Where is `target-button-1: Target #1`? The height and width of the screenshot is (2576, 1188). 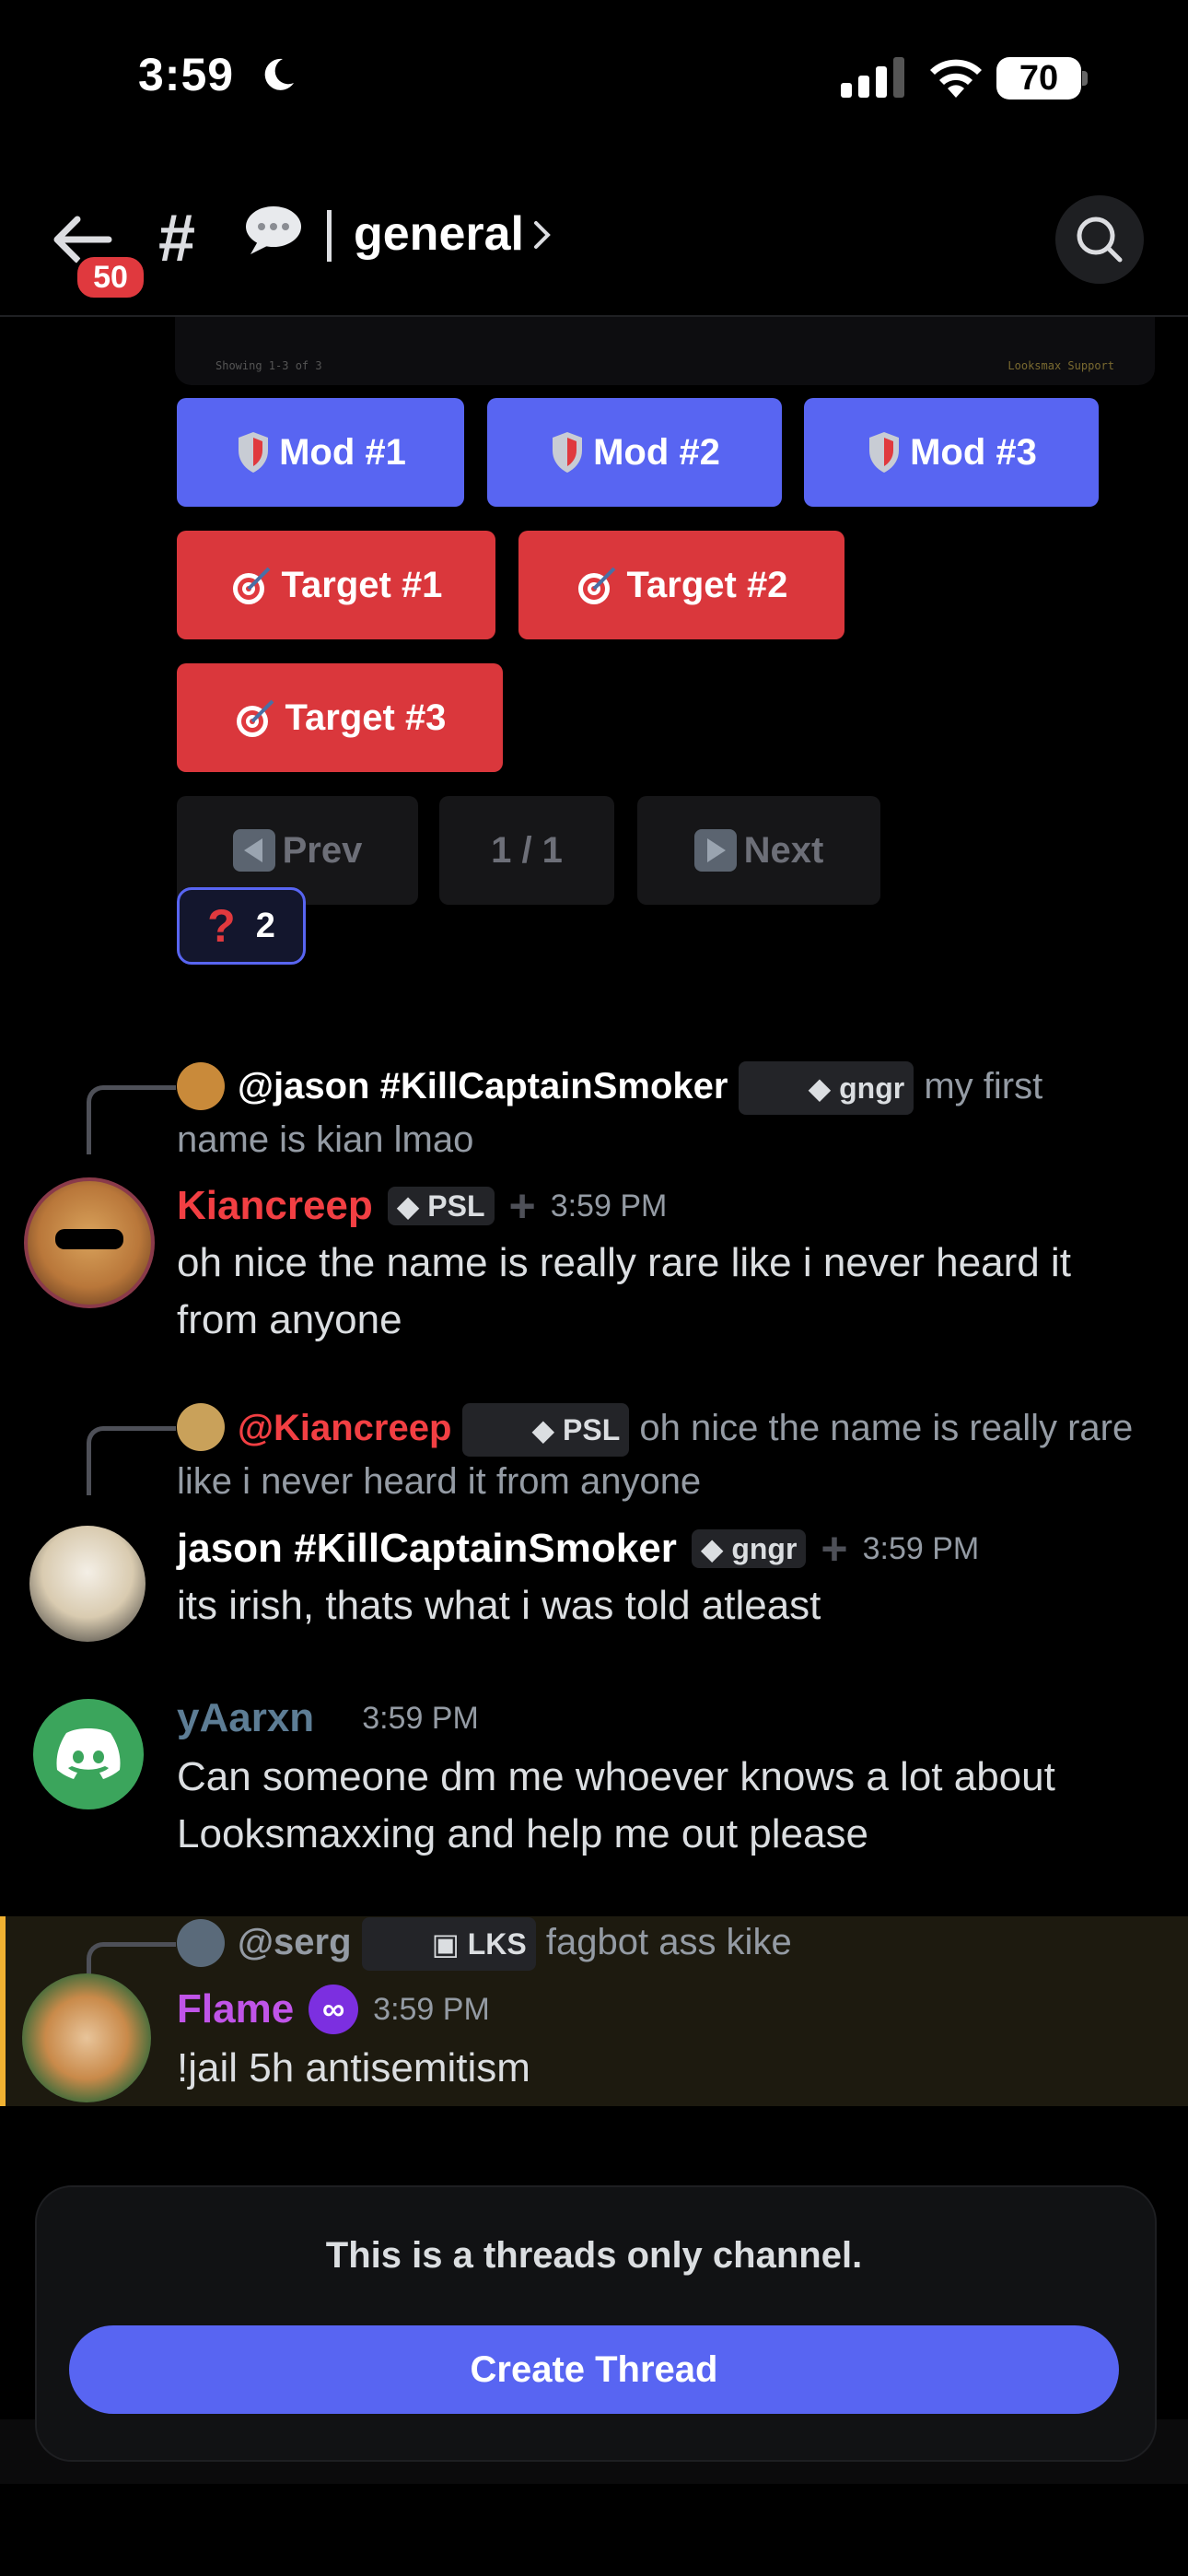
target-button-1: Target #1 is located at coordinates (336, 585).